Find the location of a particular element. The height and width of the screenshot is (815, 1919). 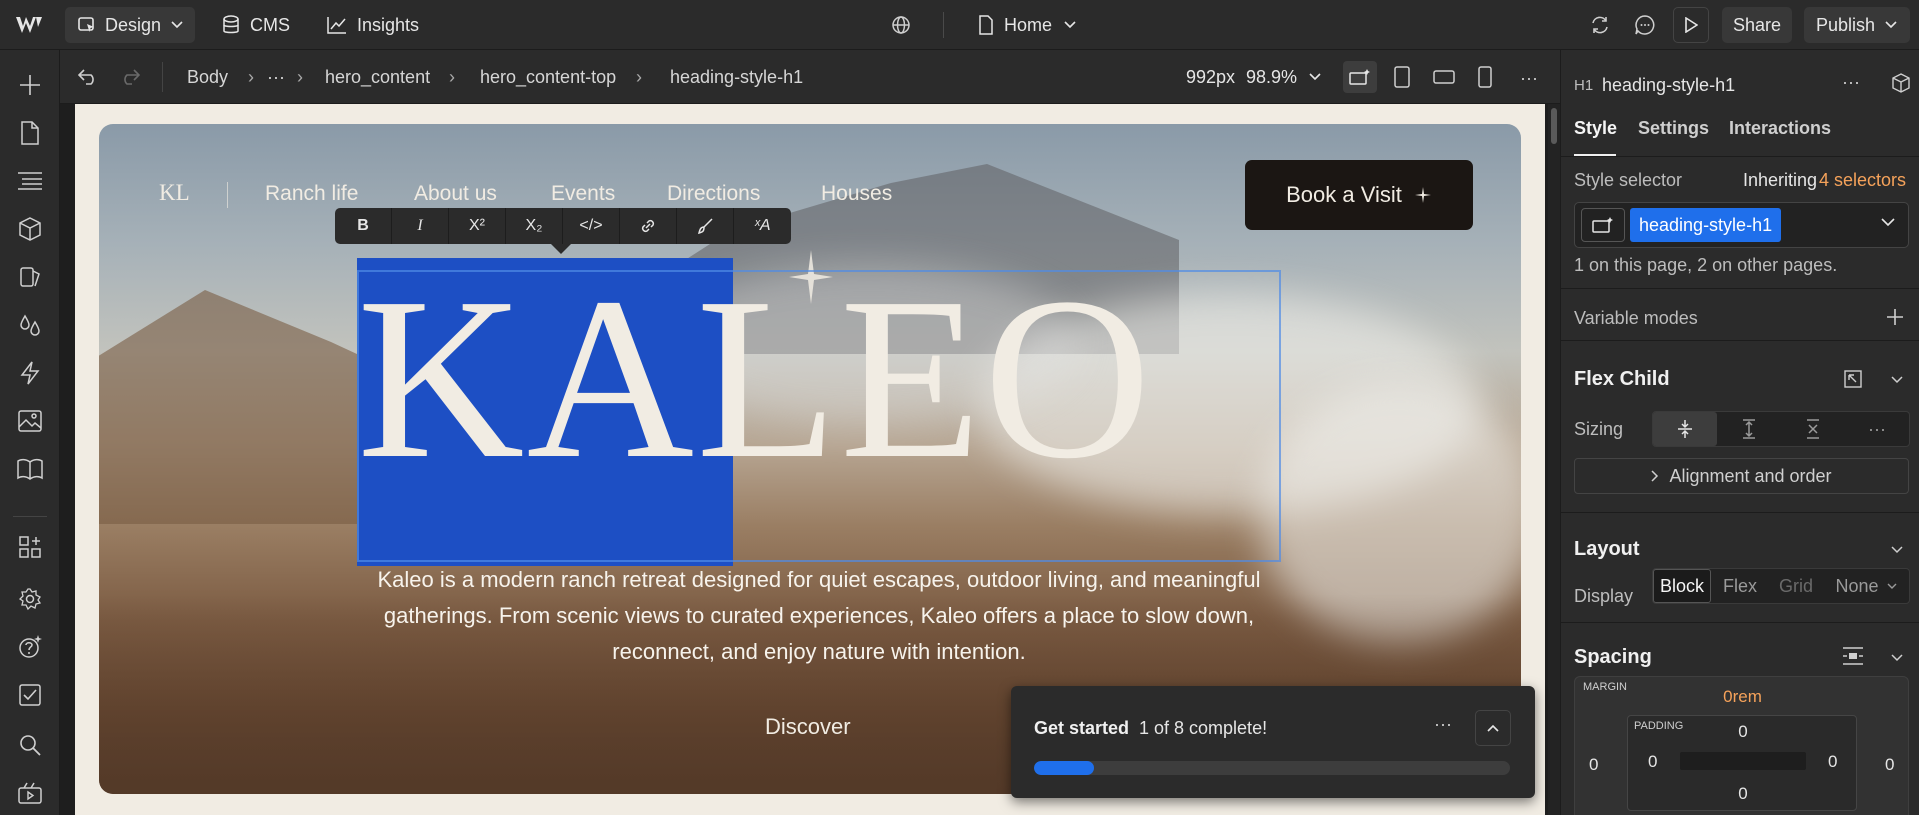

bold-button: B is located at coordinates (363, 226).